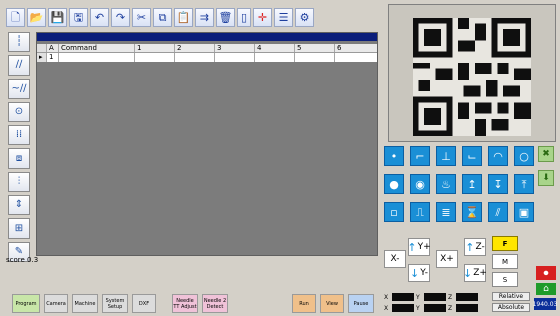  I want to click on header-col-a: A, so click(53, 48).